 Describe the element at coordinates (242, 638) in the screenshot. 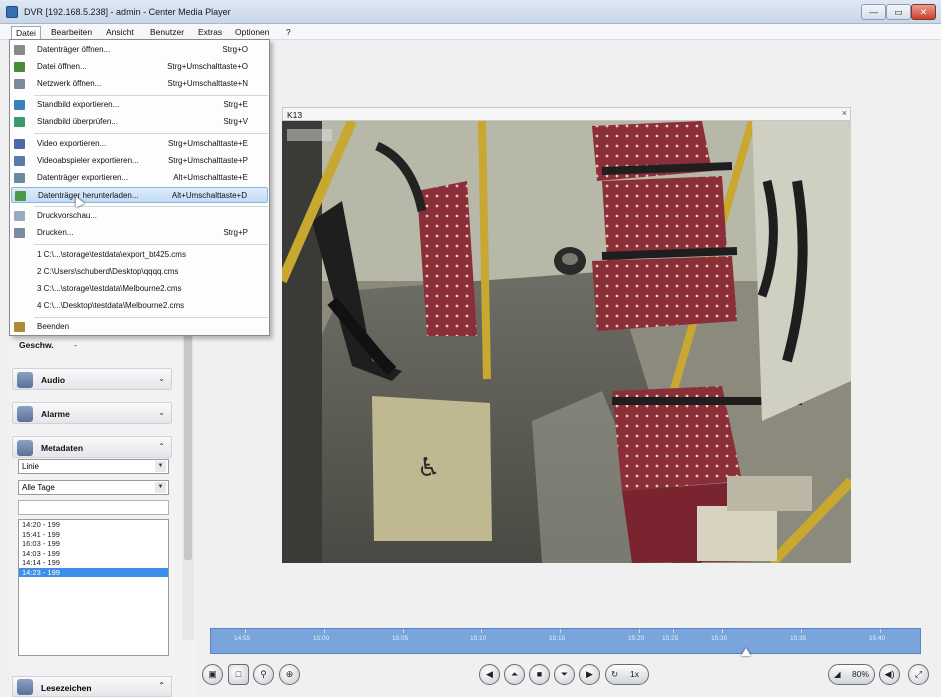

I see `timeline-tick: 14:55` at that location.